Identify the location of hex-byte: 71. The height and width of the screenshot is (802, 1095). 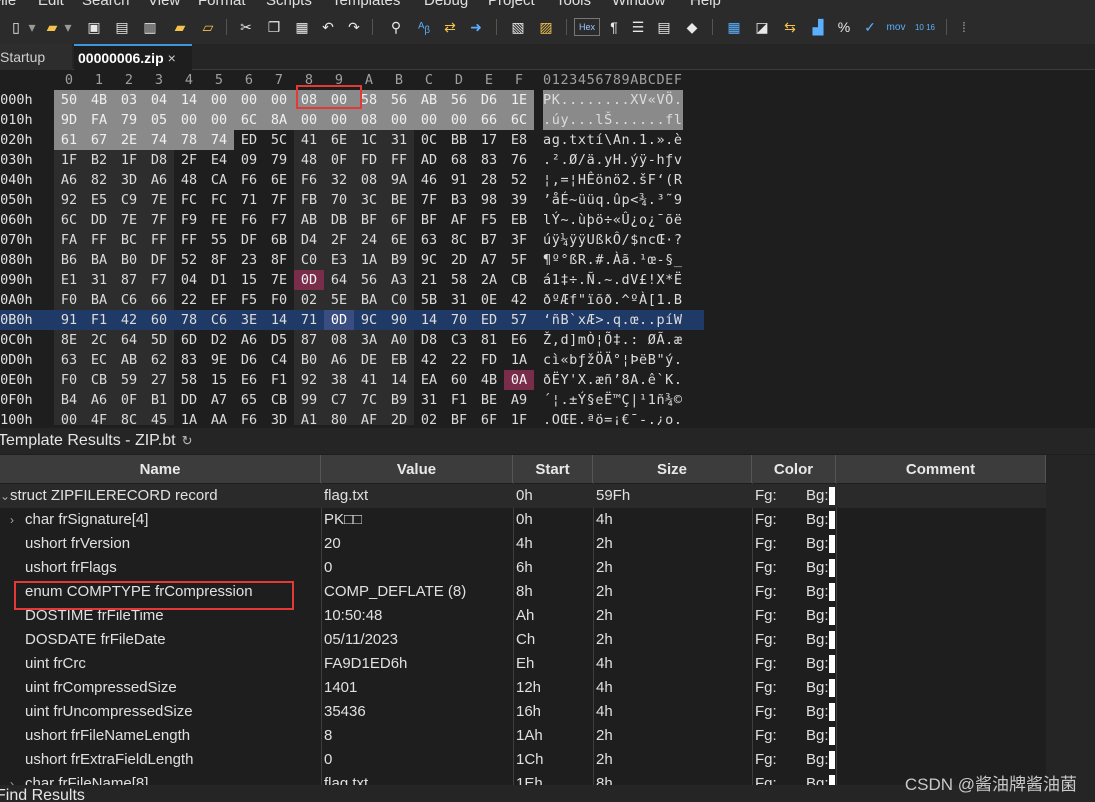
(249, 200).